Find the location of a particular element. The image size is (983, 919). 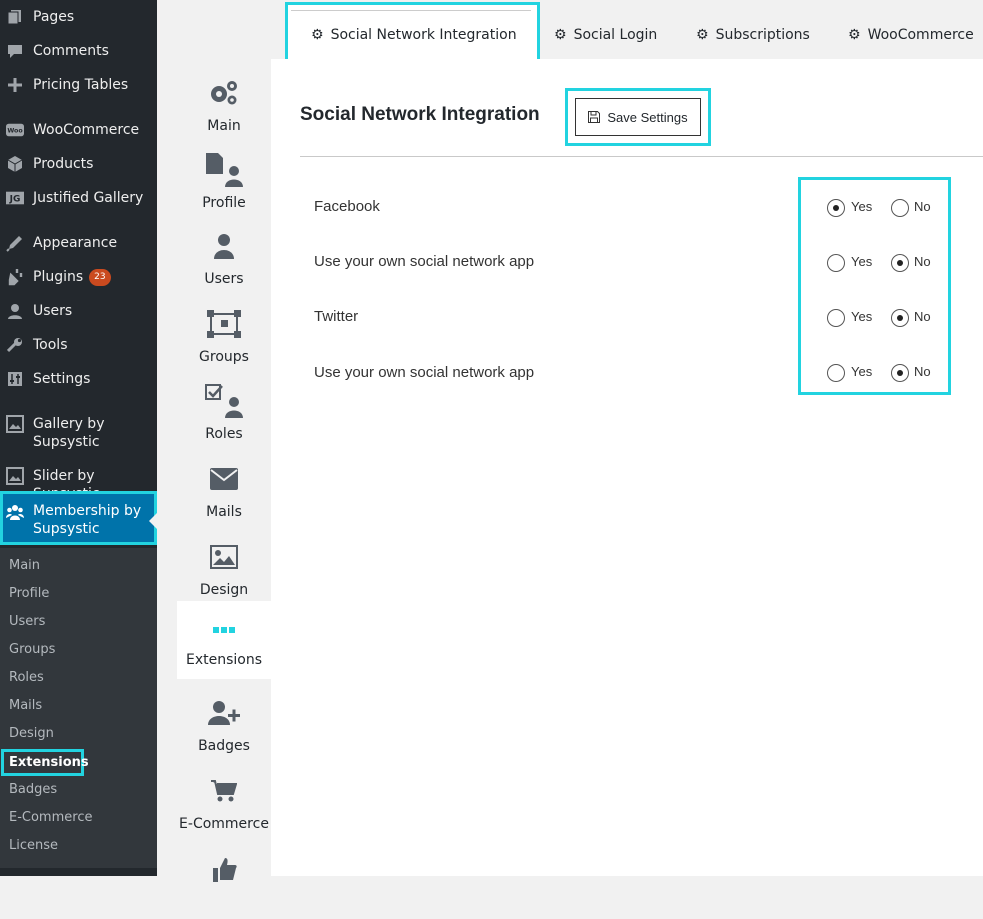

svg-text: JG is located at coordinates (15, 200).